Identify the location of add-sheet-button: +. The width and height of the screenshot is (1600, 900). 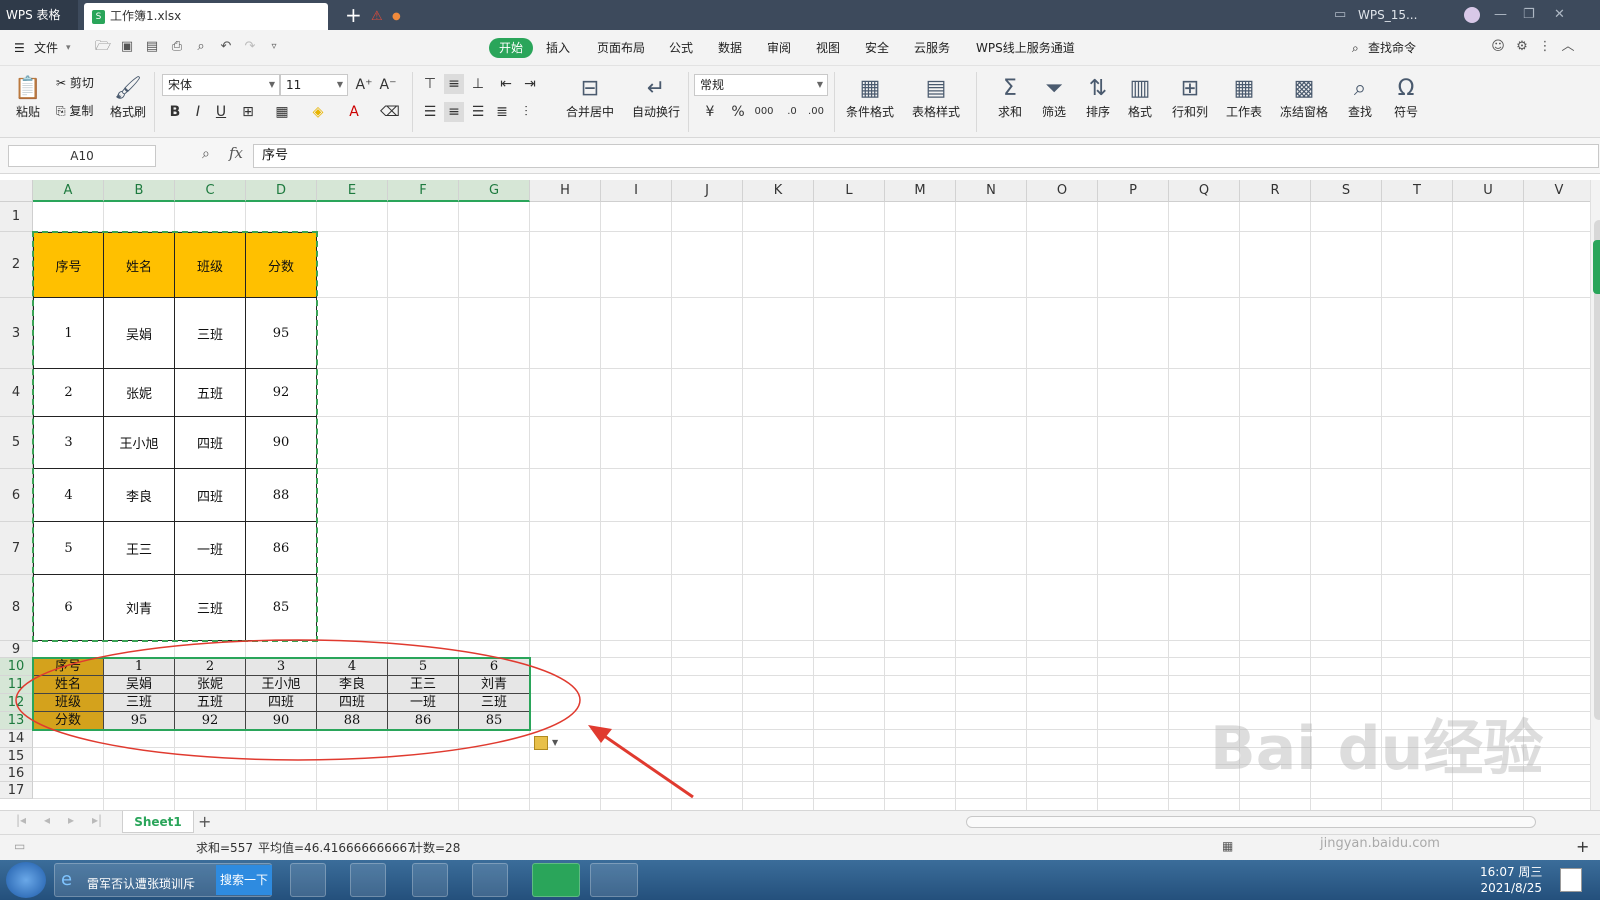
(204, 822).